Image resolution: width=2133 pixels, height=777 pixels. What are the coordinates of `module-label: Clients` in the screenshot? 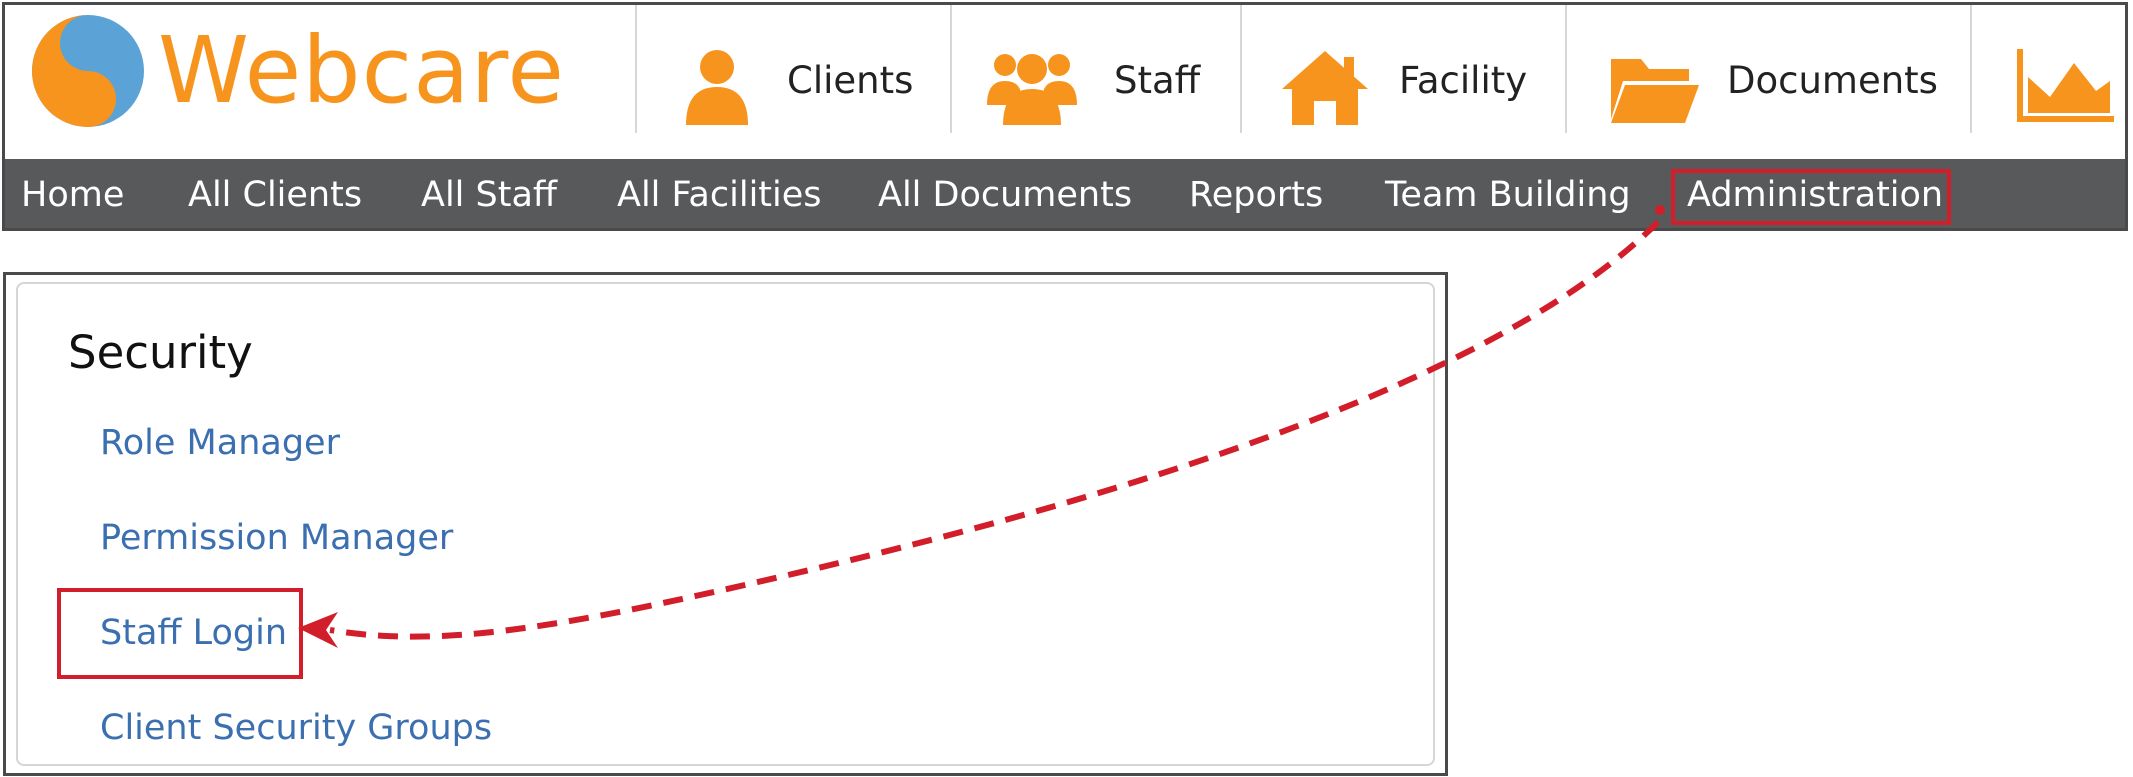 It's located at (850, 80).